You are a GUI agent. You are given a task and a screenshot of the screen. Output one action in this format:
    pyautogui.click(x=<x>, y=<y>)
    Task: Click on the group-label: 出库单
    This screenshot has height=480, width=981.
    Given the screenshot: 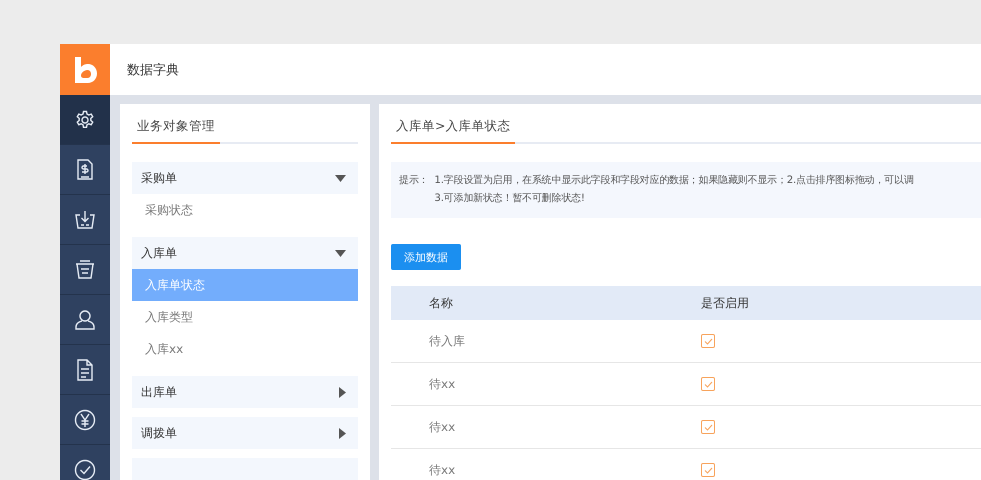 What is the action you would take?
    pyautogui.click(x=159, y=392)
    